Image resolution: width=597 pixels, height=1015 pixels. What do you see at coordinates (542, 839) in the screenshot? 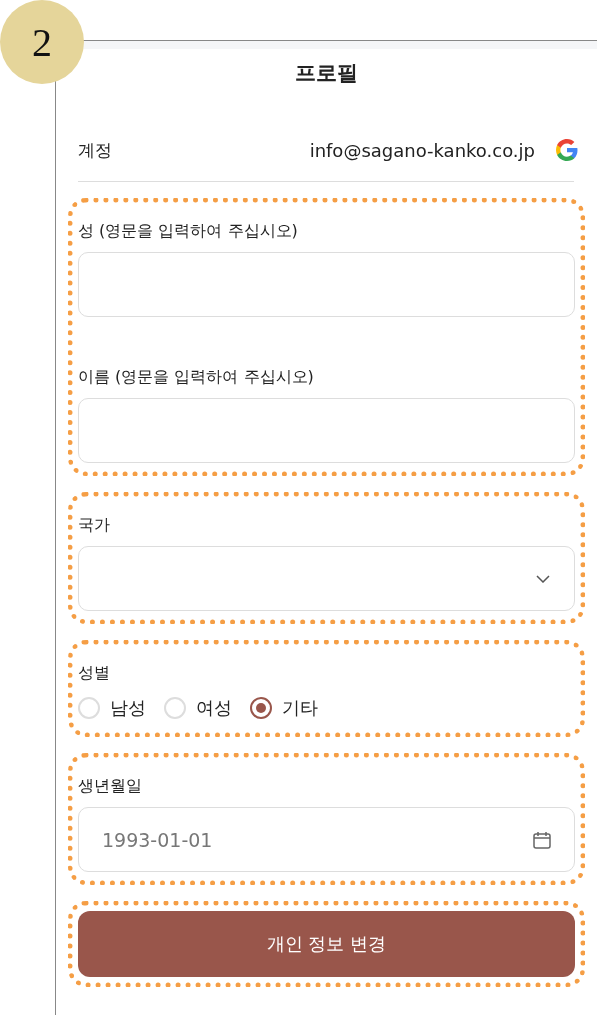
I see `calendar-icon` at bounding box center [542, 839].